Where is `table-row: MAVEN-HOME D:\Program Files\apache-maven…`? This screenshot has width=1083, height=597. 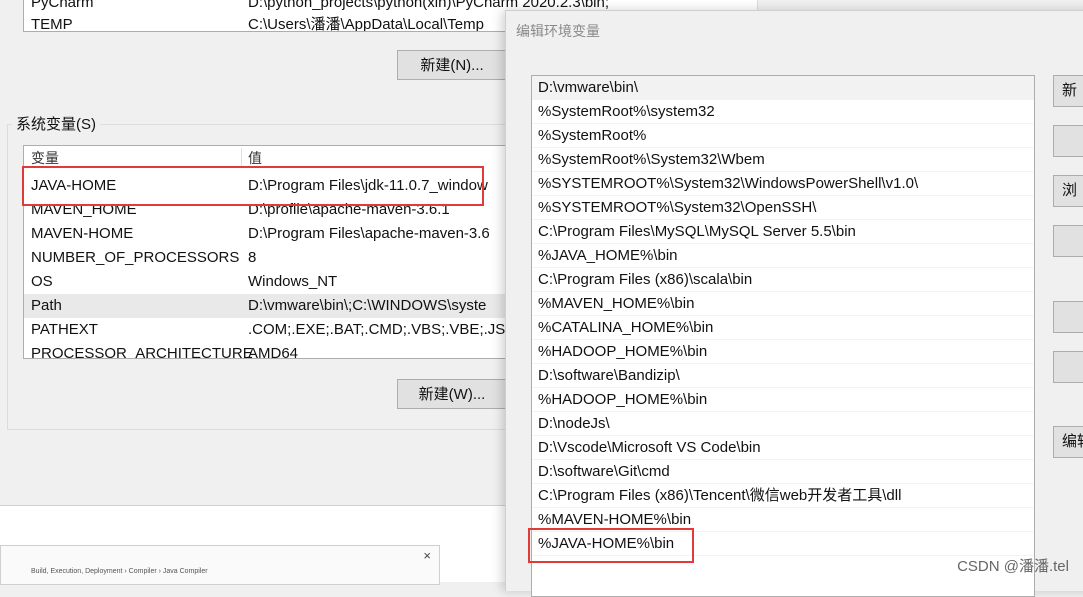 table-row: MAVEN-HOME D:\Program Files\apache-maven… is located at coordinates (269, 234).